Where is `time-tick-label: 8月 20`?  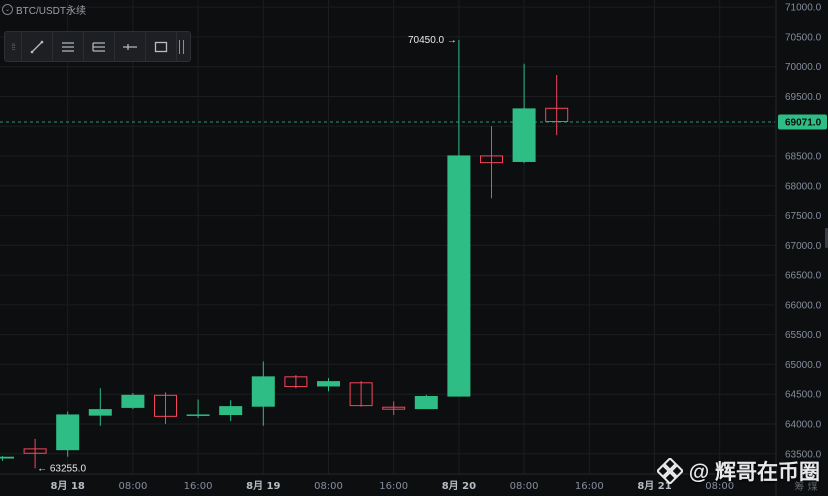
time-tick-label: 8月 20 is located at coordinates (459, 486).